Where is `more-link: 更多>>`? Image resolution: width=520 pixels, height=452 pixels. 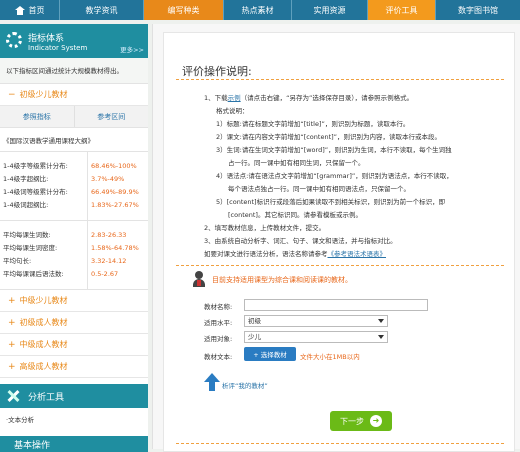
more-link: 更多>> is located at coordinates (132, 49).